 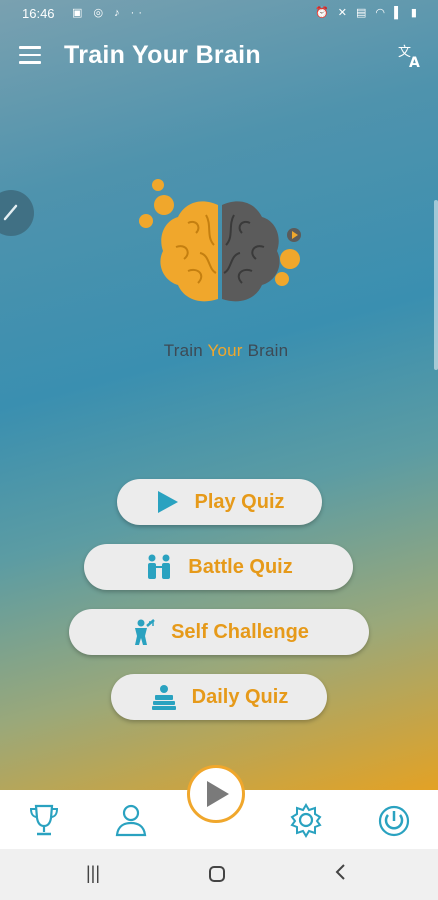 I want to click on self-challenge-label: Self Challenge, so click(x=240, y=631).